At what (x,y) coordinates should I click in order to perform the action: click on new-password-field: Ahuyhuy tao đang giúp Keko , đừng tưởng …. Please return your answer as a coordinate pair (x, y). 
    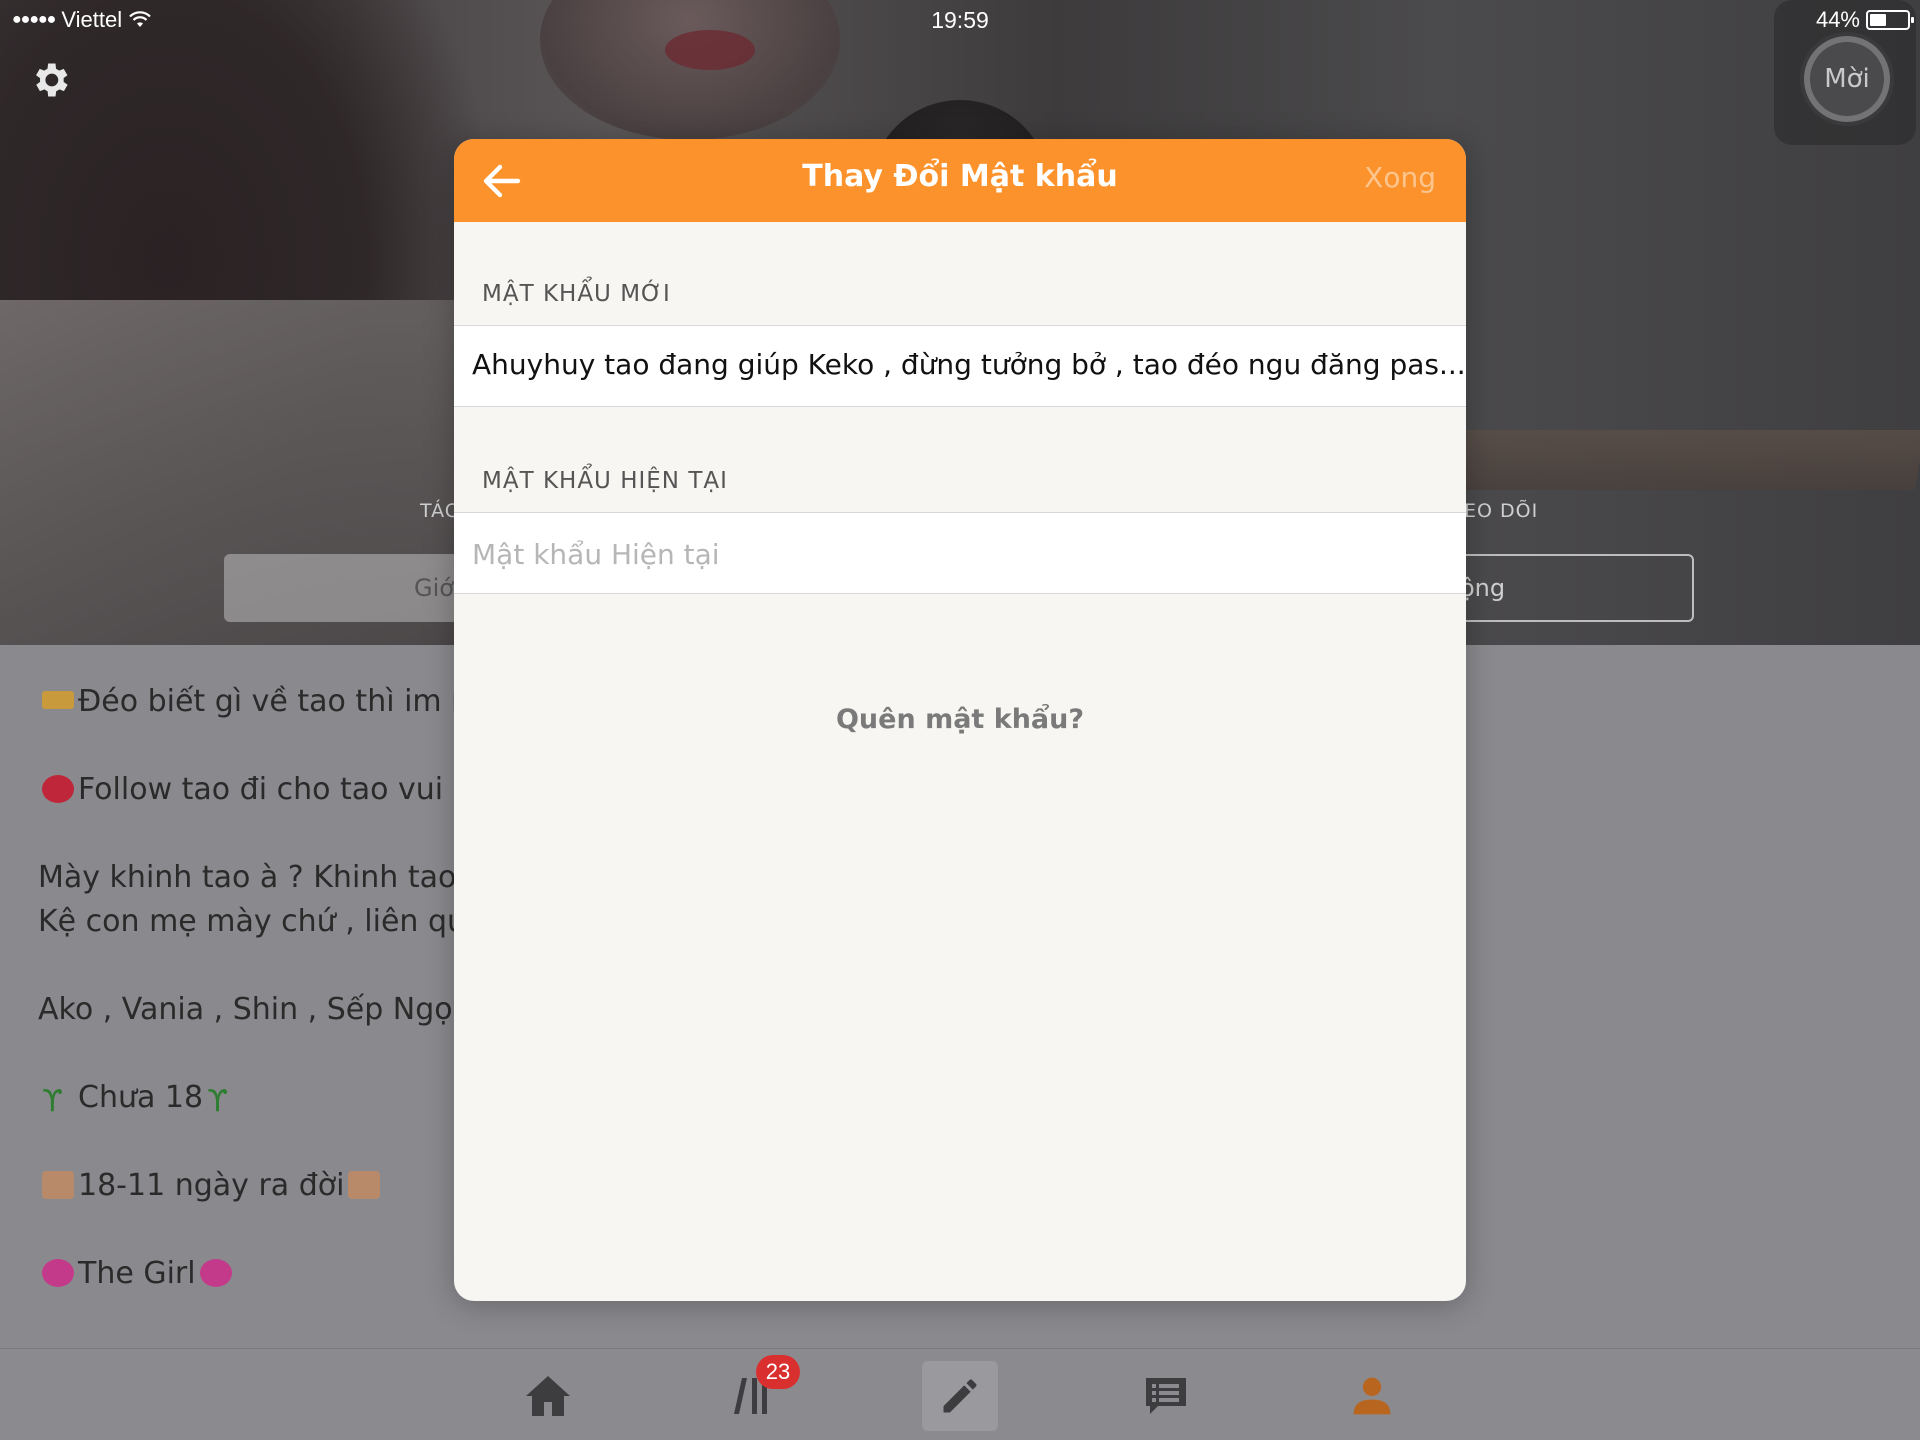
    Looking at the image, I should click on (960, 366).